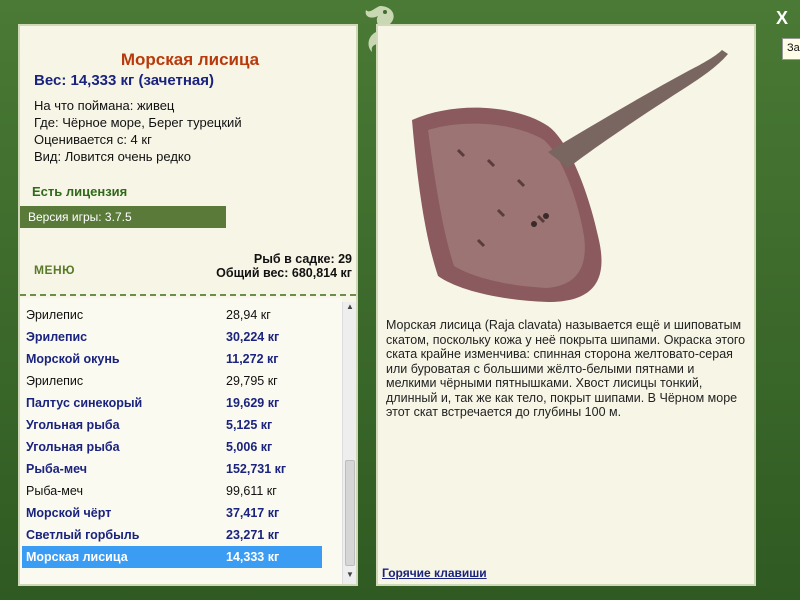 Image resolution: width=800 pixels, height=600 pixels. What do you see at coordinates (172, 447) in the screenshot?
I see `fish-list-row: Угольная рыба 5,006 кг` at bounding box center [172, 447].